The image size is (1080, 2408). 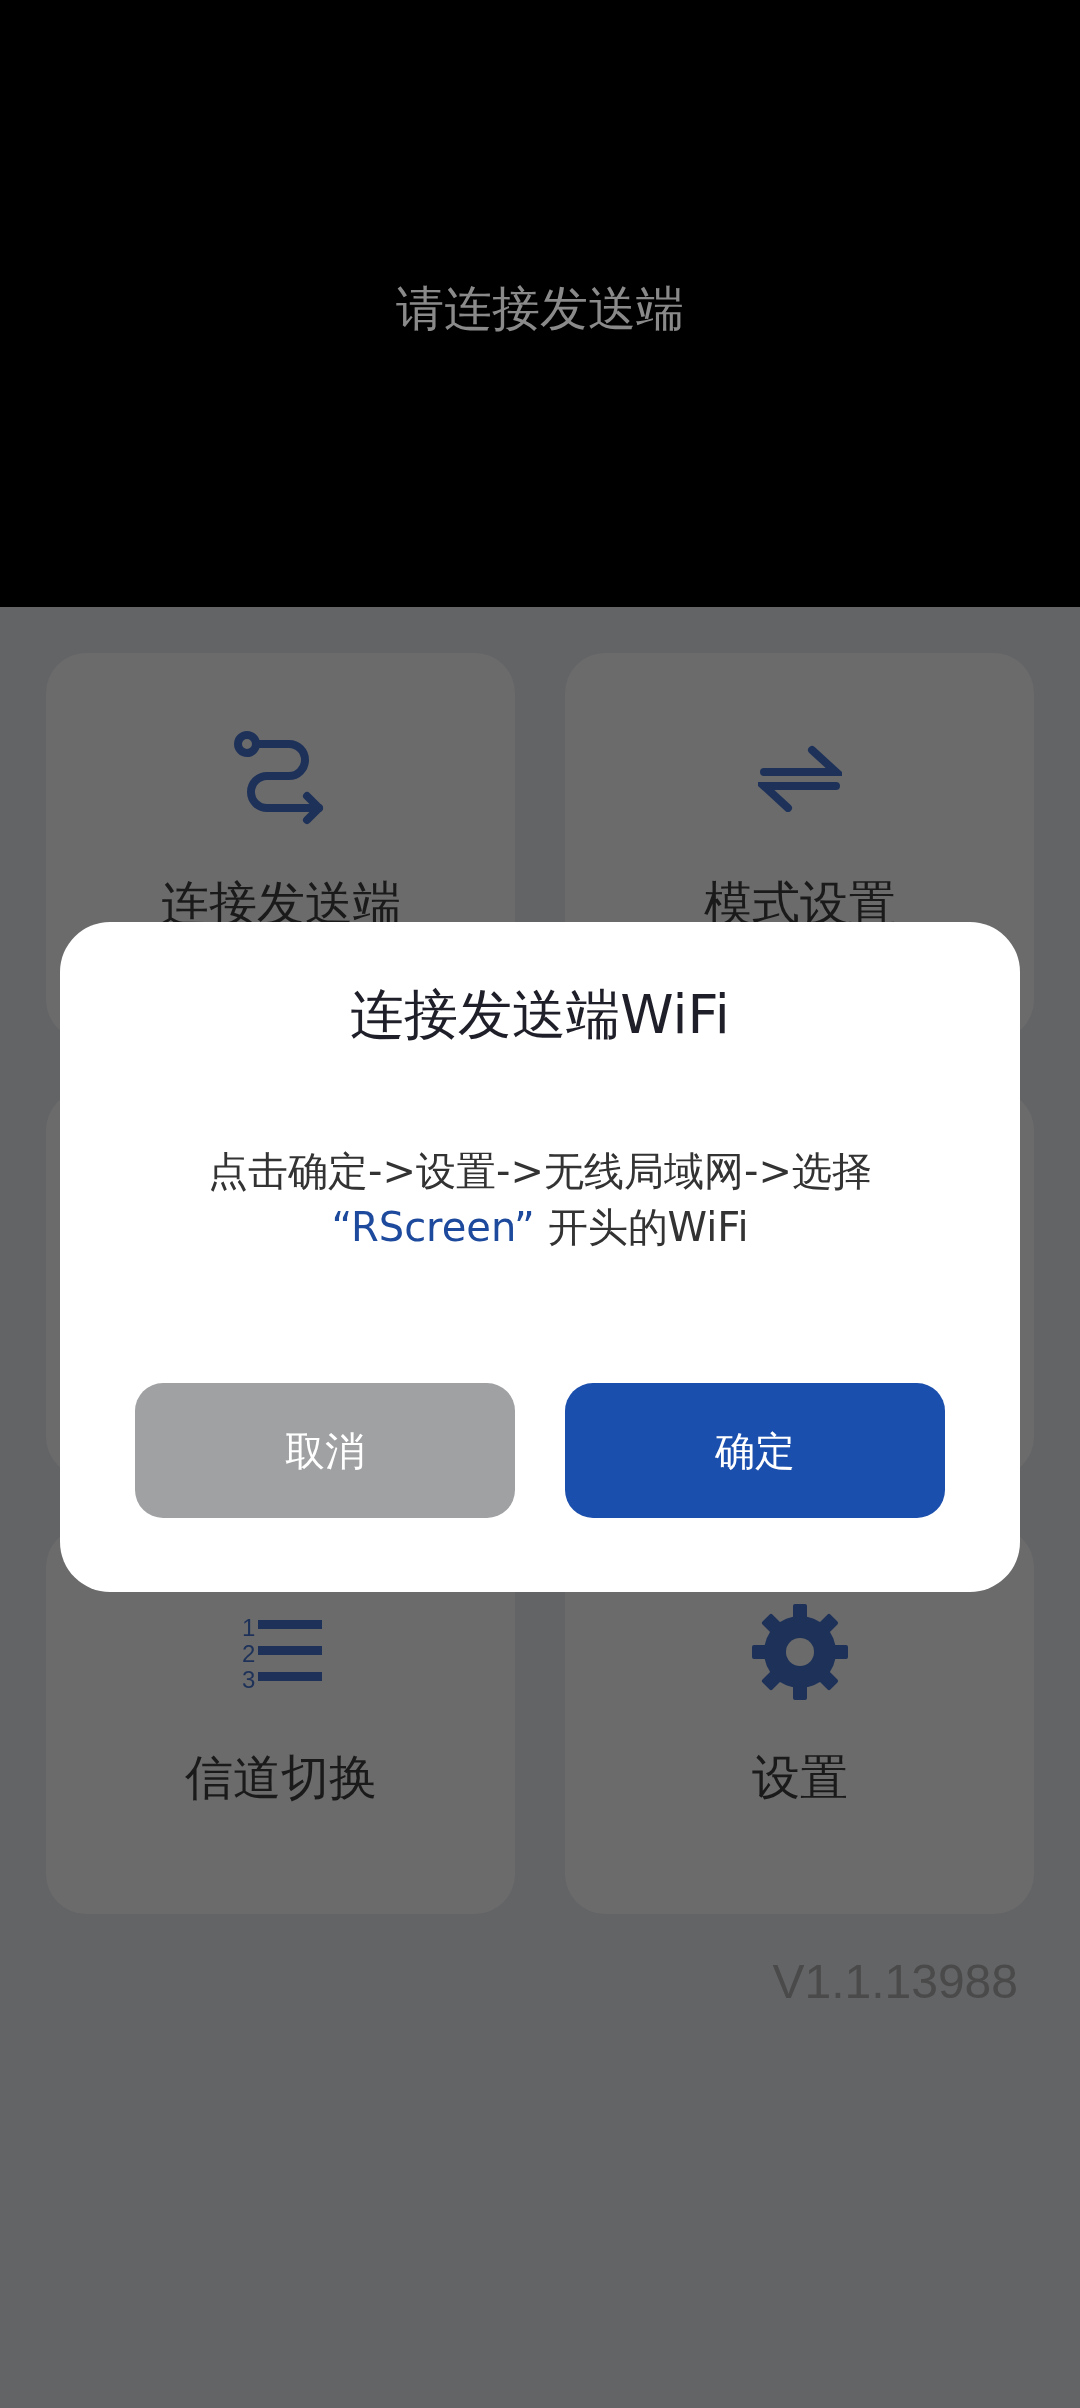 I want to click on card-label: 信道切换, so click(x=280, y=1777).